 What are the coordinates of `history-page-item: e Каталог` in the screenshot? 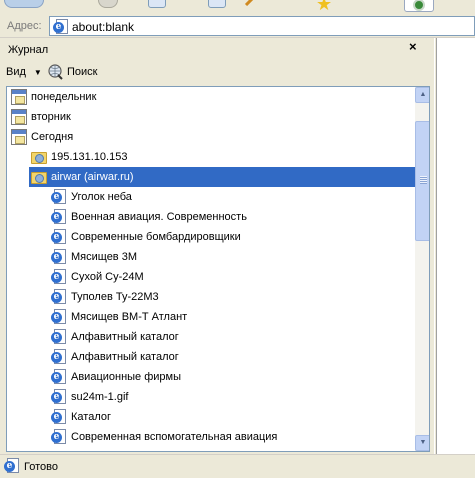 It's located at (81, 417).